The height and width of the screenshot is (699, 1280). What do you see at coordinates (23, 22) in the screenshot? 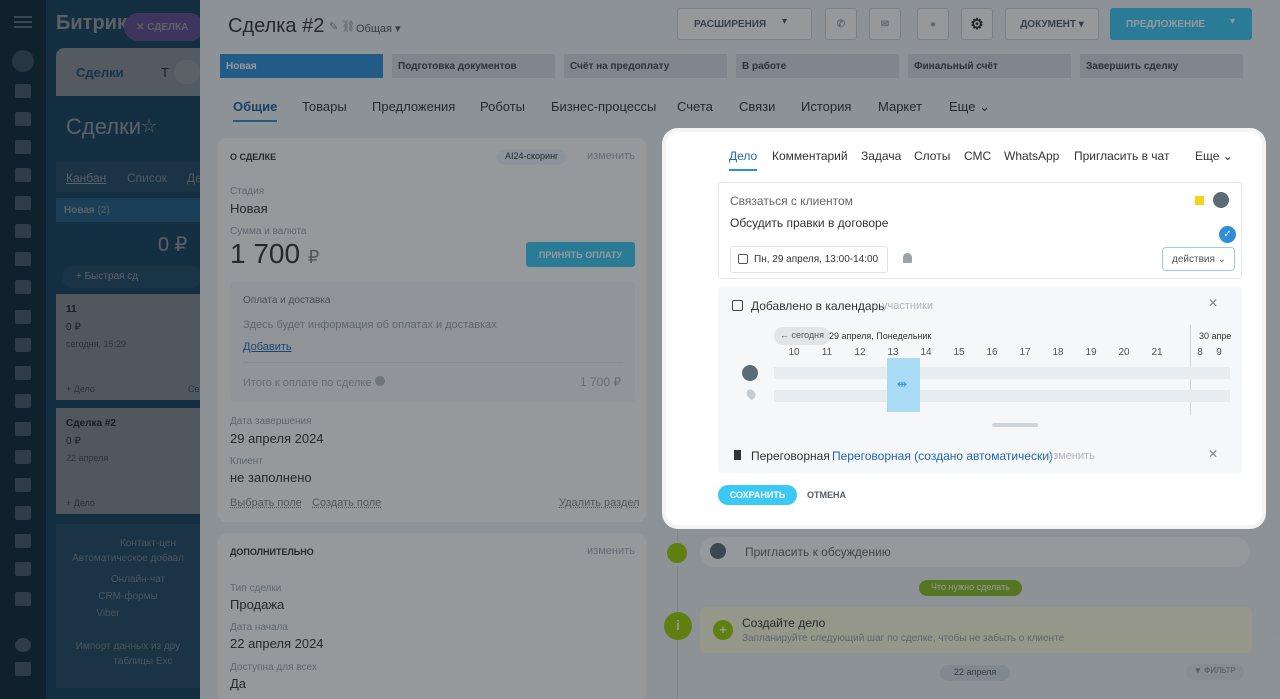
I see `menu-icon` at bounding box center [23, 22].